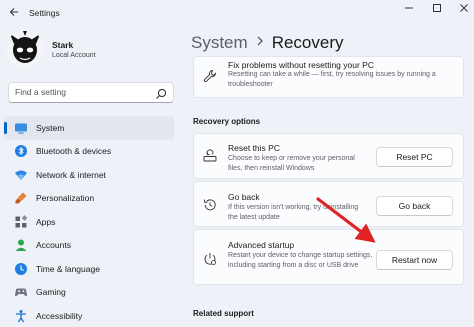 This screenshot has height=327, width=474. What do you see at coordinates (50, 127) in the screenshot?
I see `sidebar-item-label: System` at bounding box center [50, 127].